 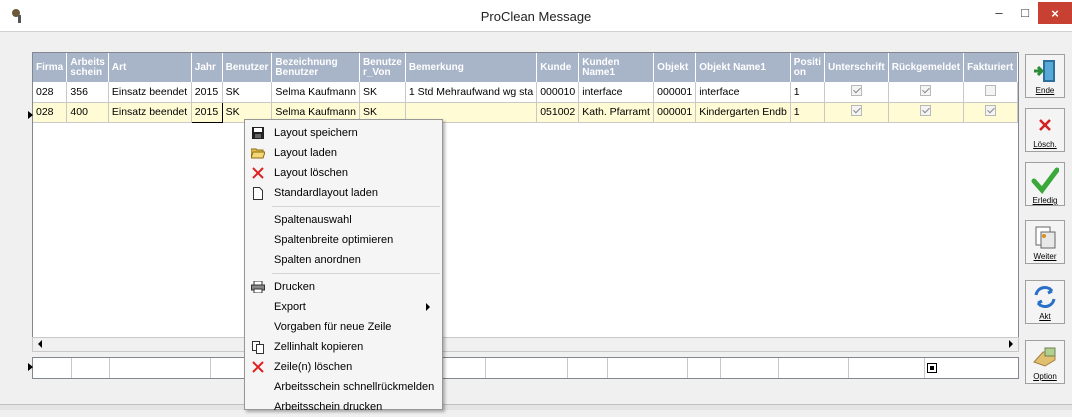 I want to click on horizontal-scrollbar, so click(x=525, y=344).